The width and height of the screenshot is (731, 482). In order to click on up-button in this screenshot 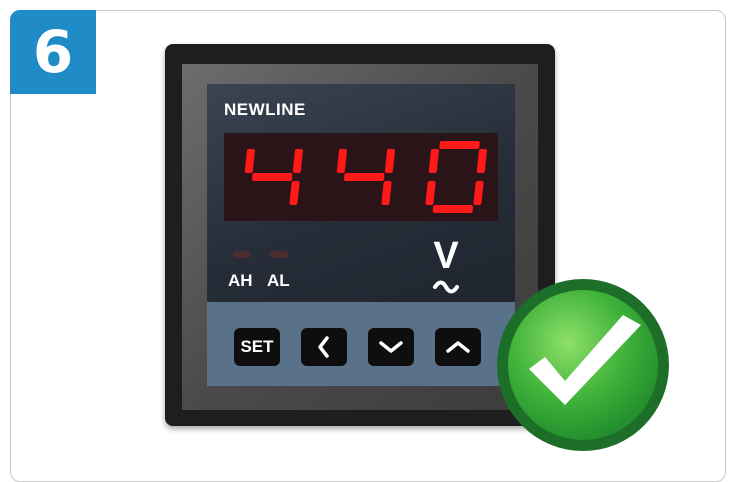, I will do `click(458, 347)`.